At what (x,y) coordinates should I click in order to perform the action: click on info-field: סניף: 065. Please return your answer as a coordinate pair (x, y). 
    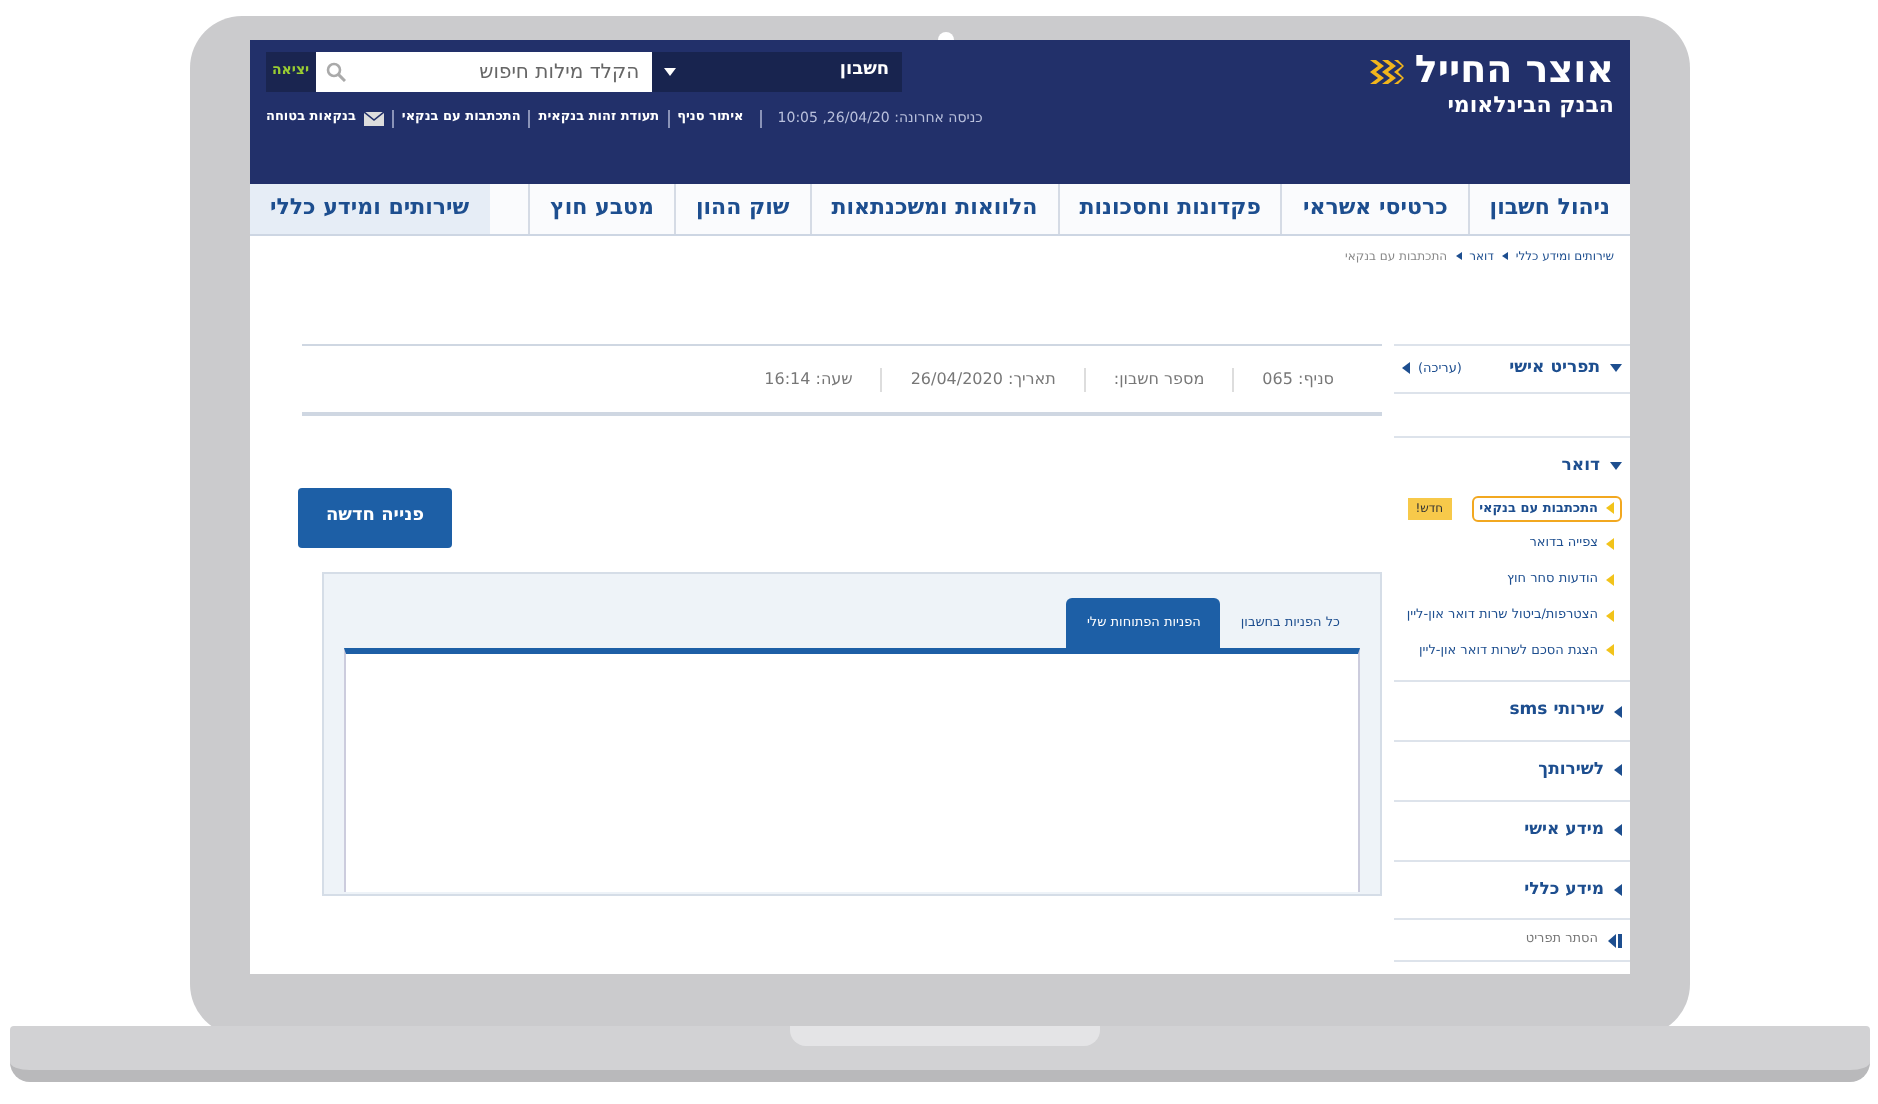
    Looking at the image, I should click on (1297, 379).